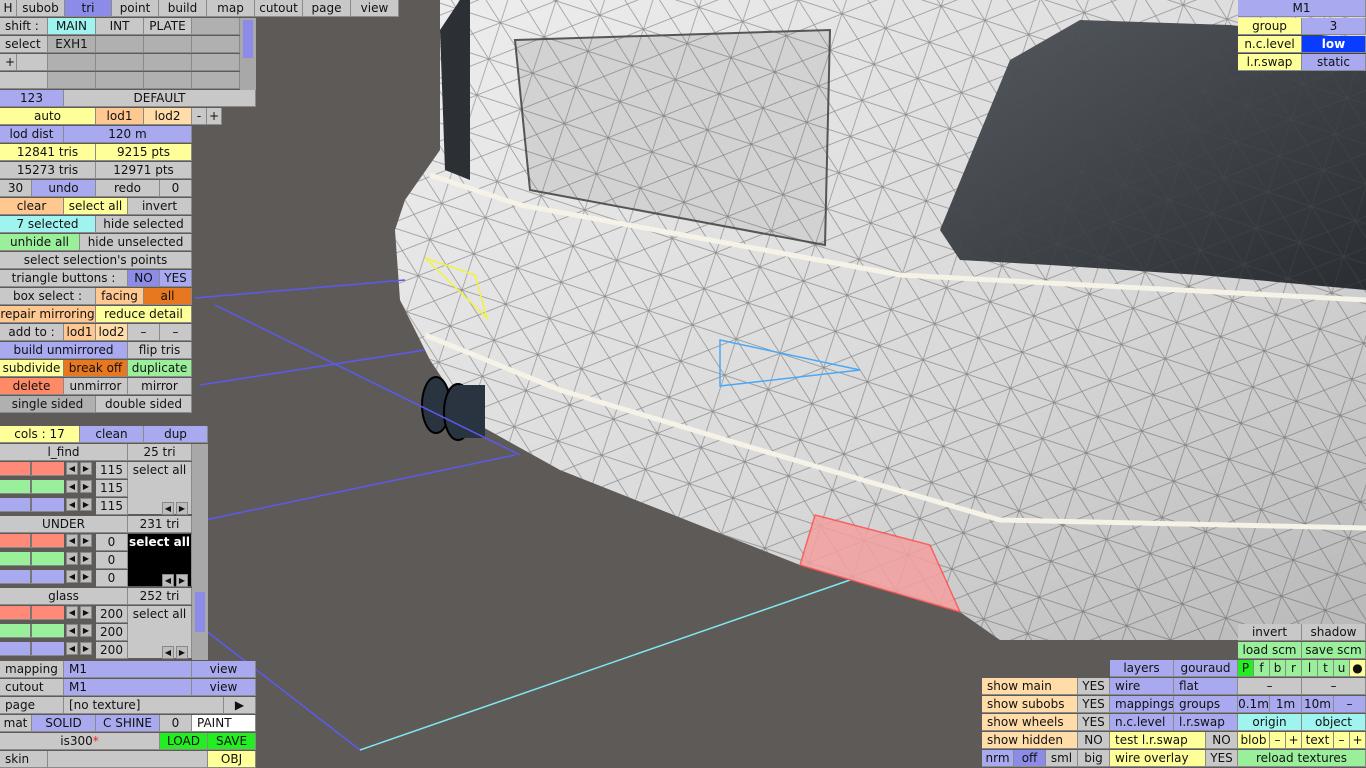 This screenshot has width=1366, height=768. What do you see at coordinates (1142, 668) in the screenshot?
I see `layers-button: layers` at bounding box center [1142, 668].